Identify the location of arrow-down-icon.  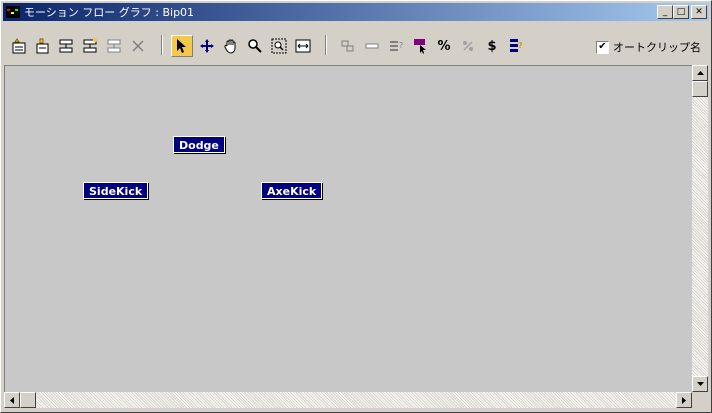
(700, 384).